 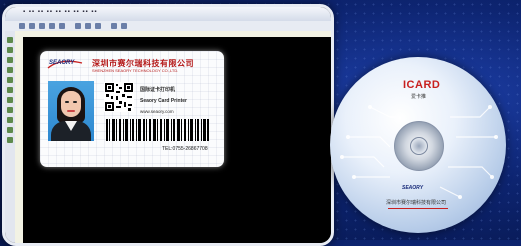 I want to click on cd-company-logo: SEAORY, so click(x=413, y=188).